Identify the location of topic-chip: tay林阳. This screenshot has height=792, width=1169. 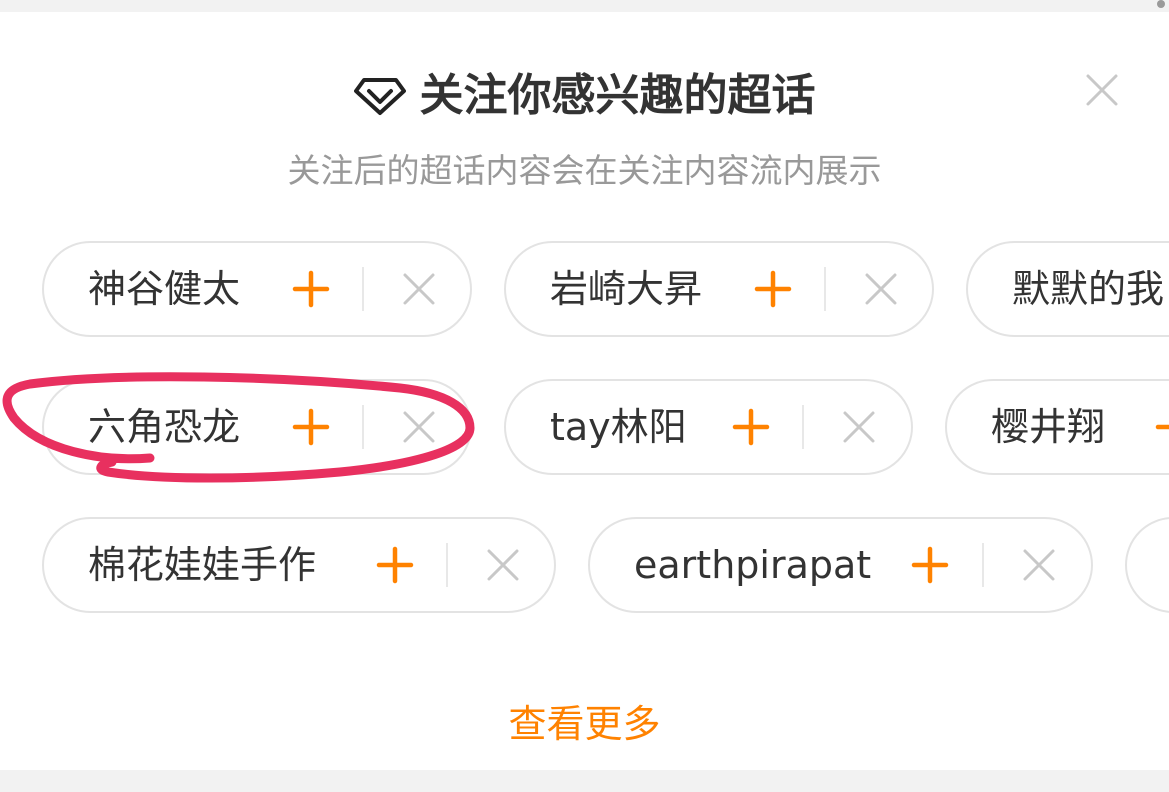
(708, 427).